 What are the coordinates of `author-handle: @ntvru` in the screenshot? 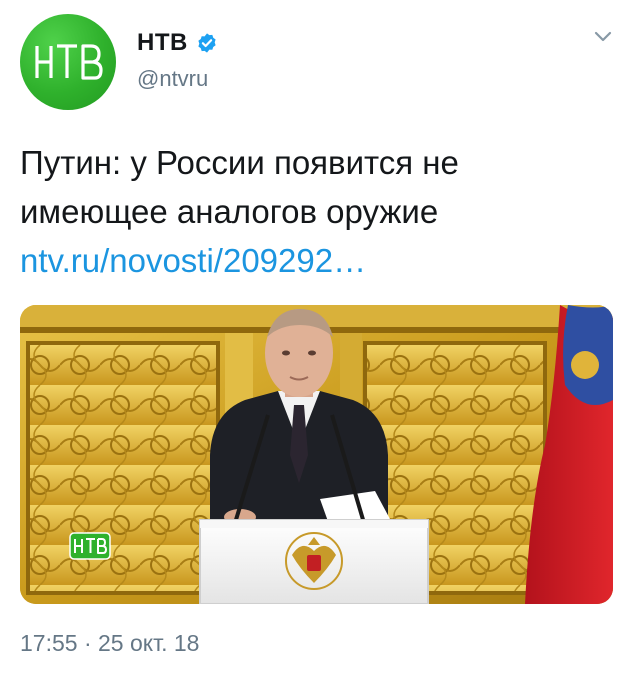 It's located at (172, 79).